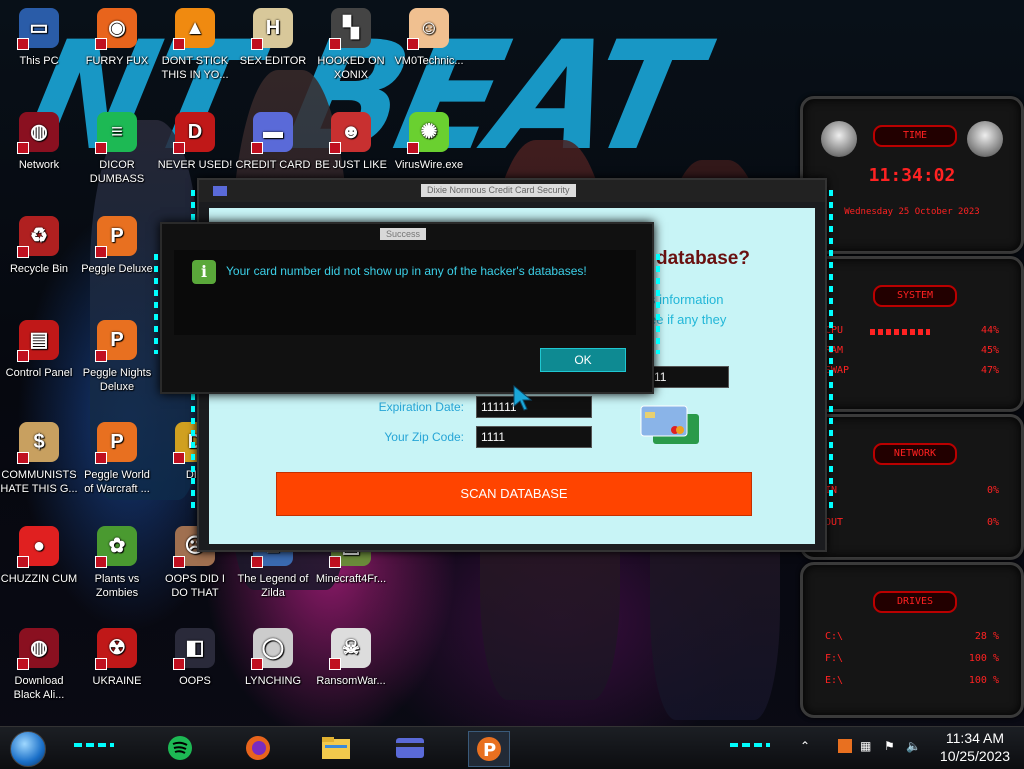 The height and width of the screenshot is (769, 1024). I want to click on desktop-icon-label: FURRY FUX, so click(117, 61).